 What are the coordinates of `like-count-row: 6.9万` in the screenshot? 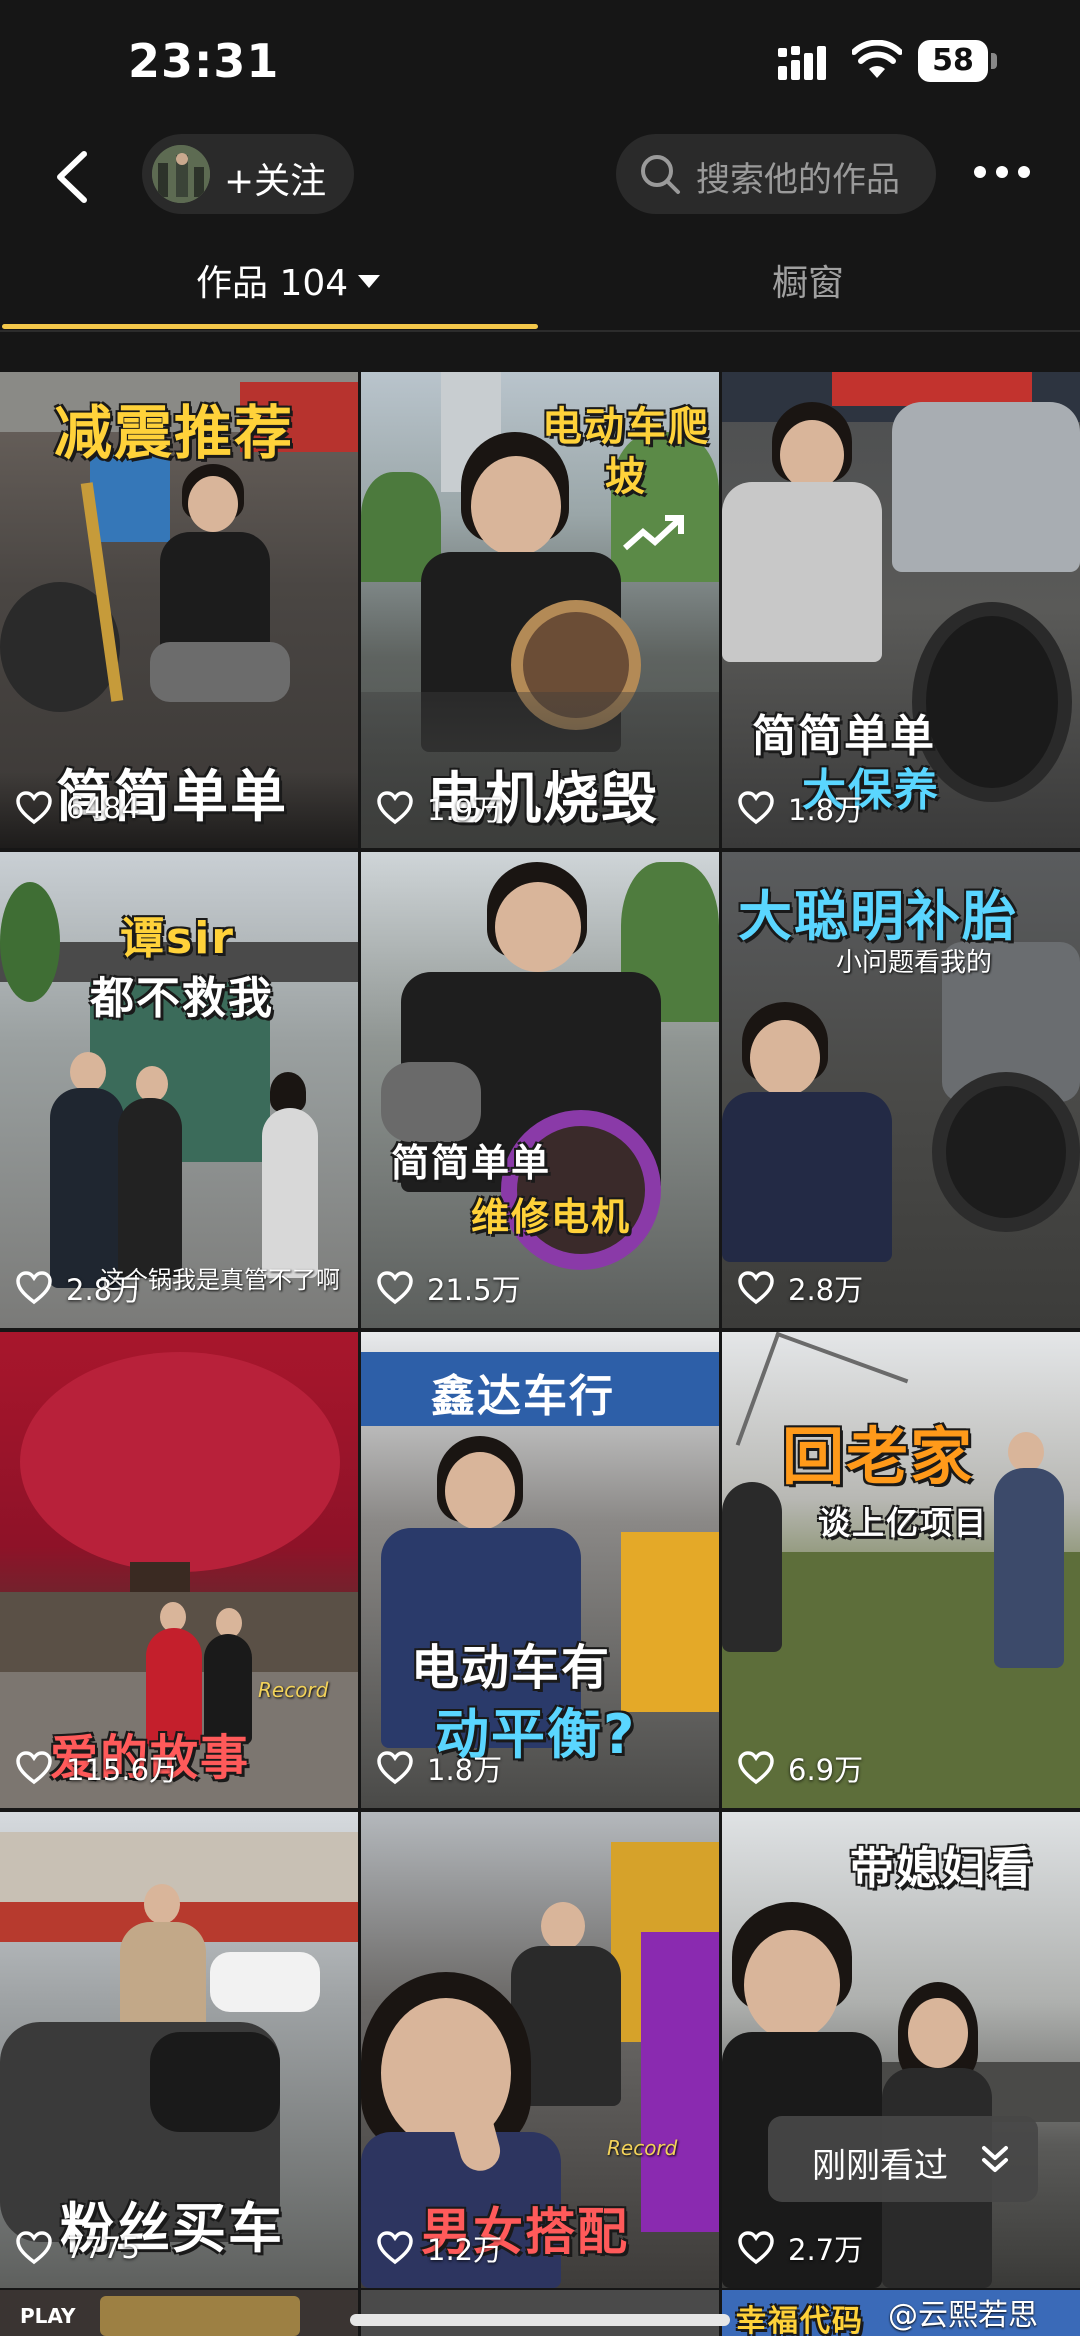 It's located at (800, 1768).